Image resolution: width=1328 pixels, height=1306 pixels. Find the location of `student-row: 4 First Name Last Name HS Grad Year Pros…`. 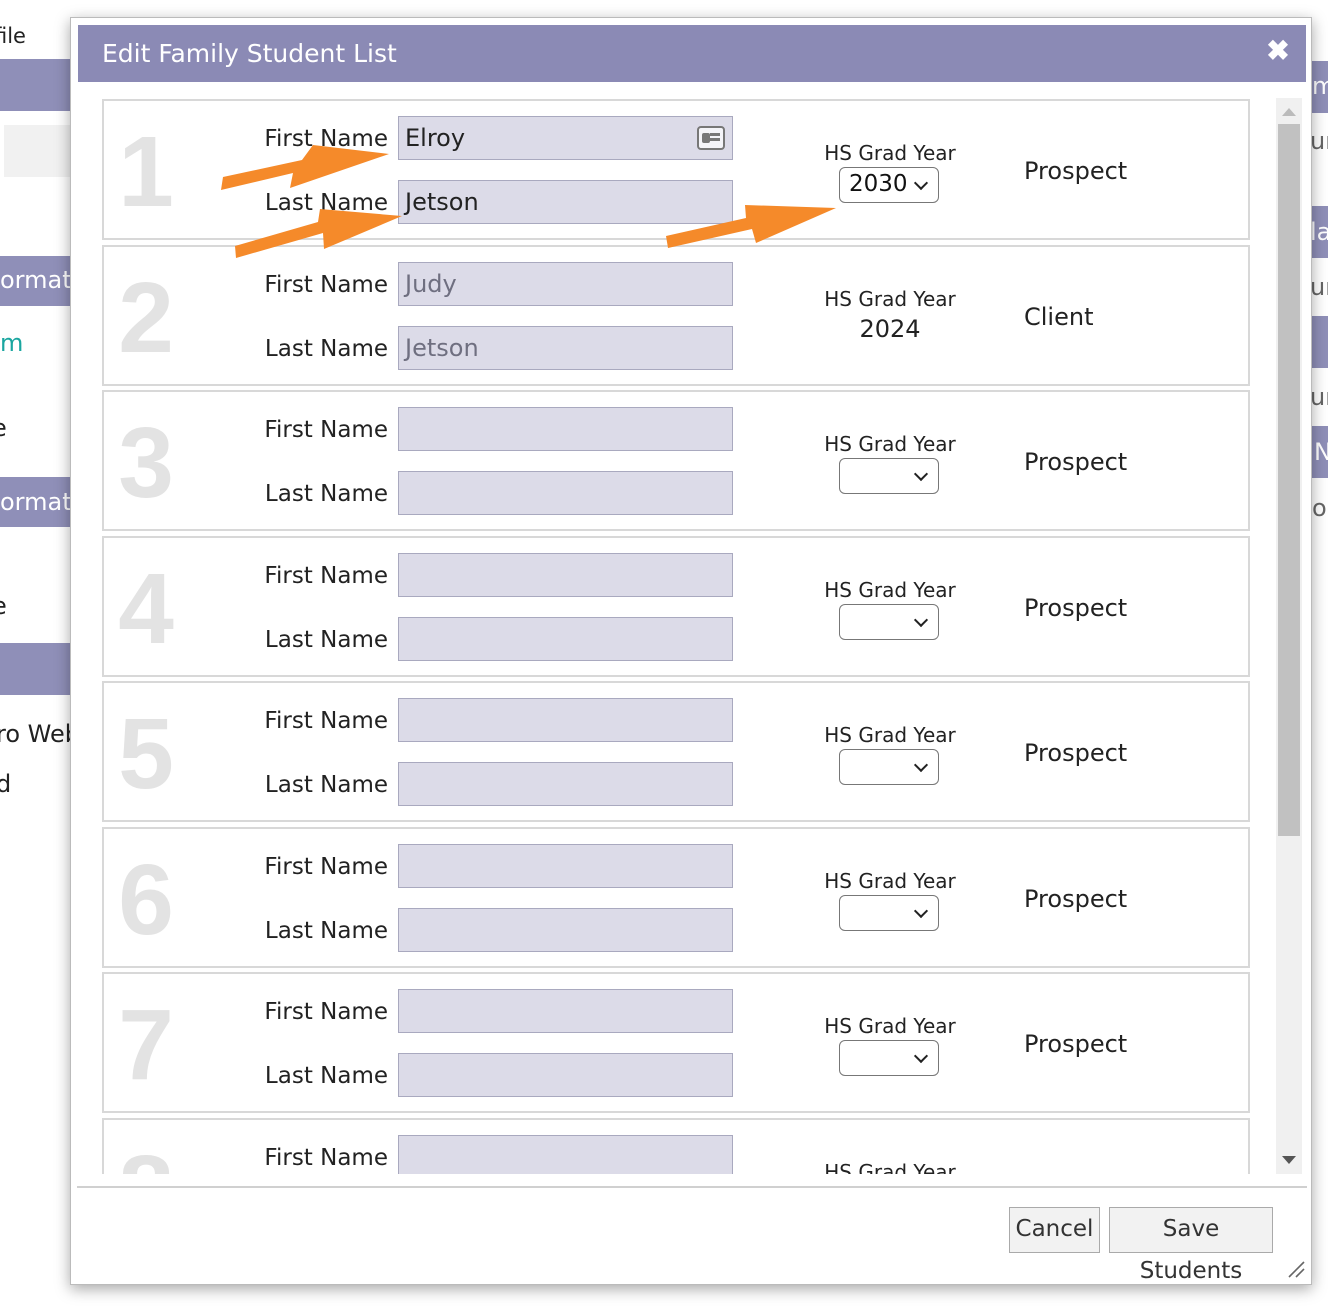

student-row: 4 First Name Last Name HS Grad Year Pros… is located at coordinates (676, 606).